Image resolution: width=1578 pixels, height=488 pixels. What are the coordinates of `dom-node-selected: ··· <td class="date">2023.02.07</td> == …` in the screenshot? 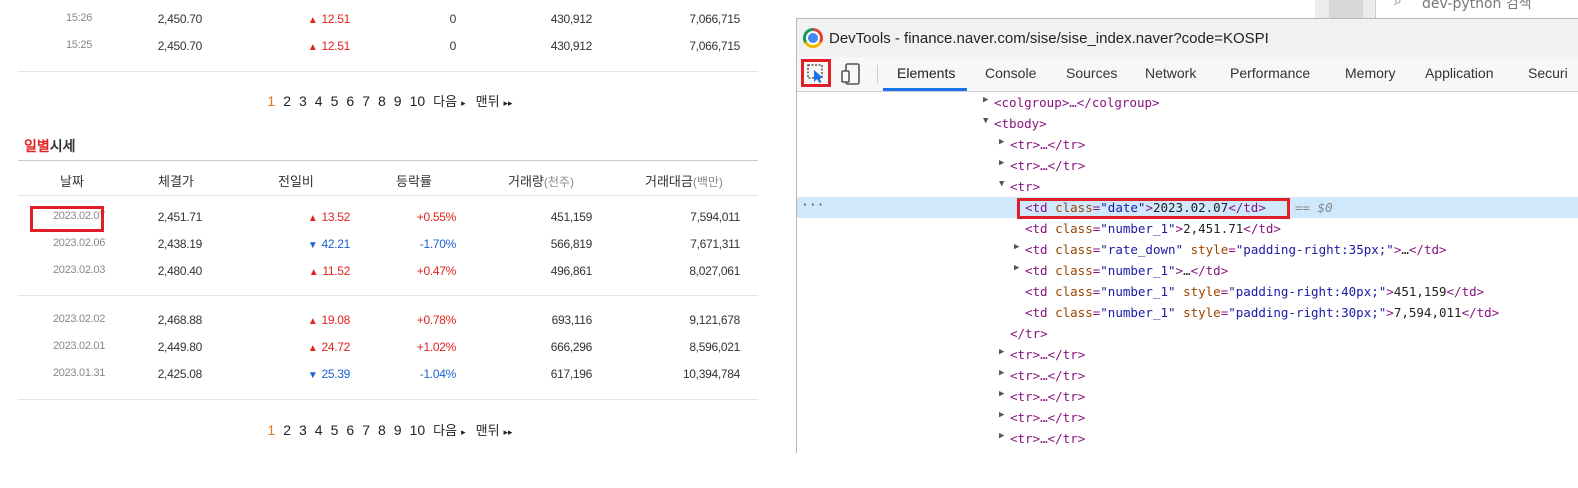 It's located at (1187, 208).